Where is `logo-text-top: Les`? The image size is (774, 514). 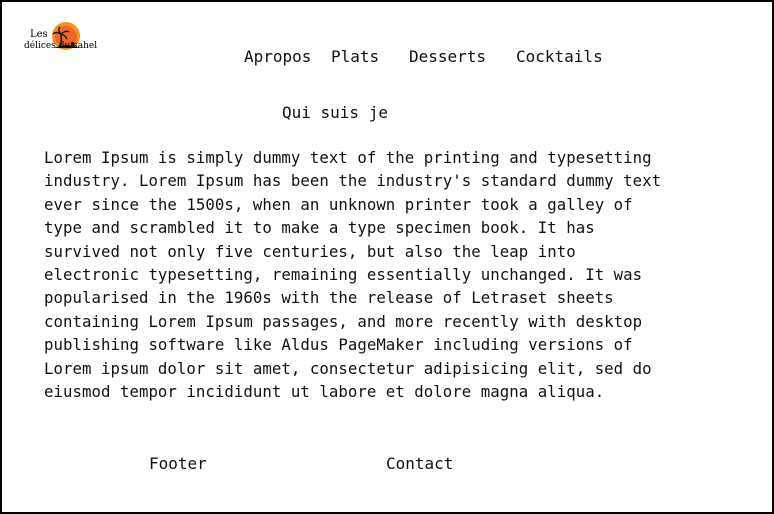 logo-text-top: Les is located at coordinates (39, 34).